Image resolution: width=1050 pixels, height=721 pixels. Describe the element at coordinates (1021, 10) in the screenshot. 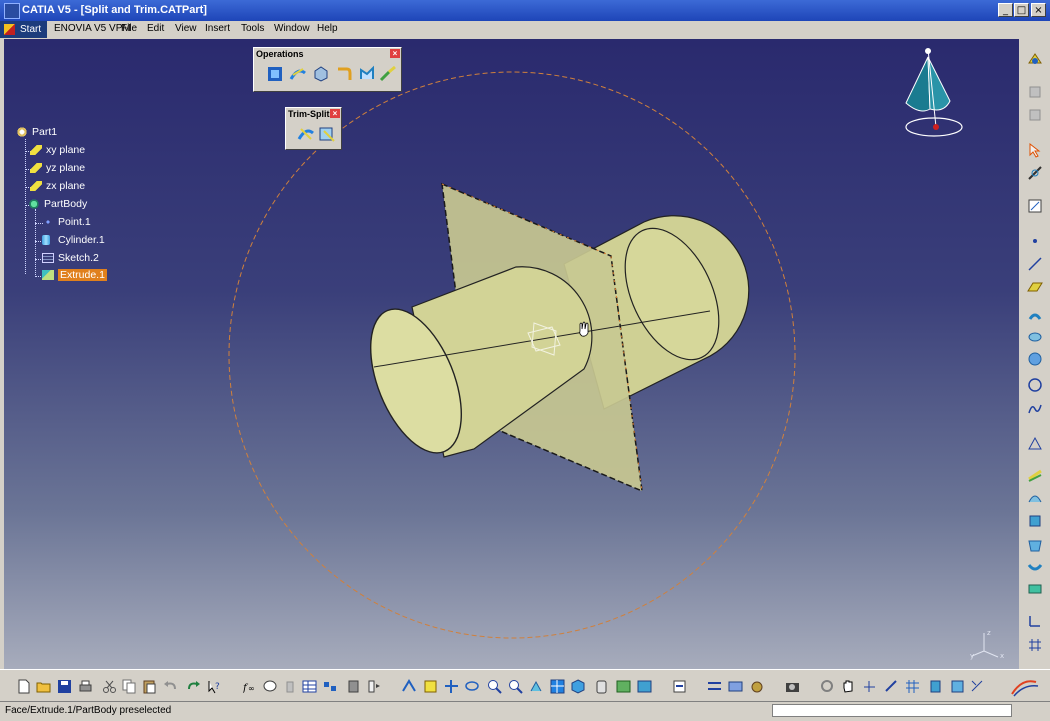

I see `maximize-button: □` at that location.